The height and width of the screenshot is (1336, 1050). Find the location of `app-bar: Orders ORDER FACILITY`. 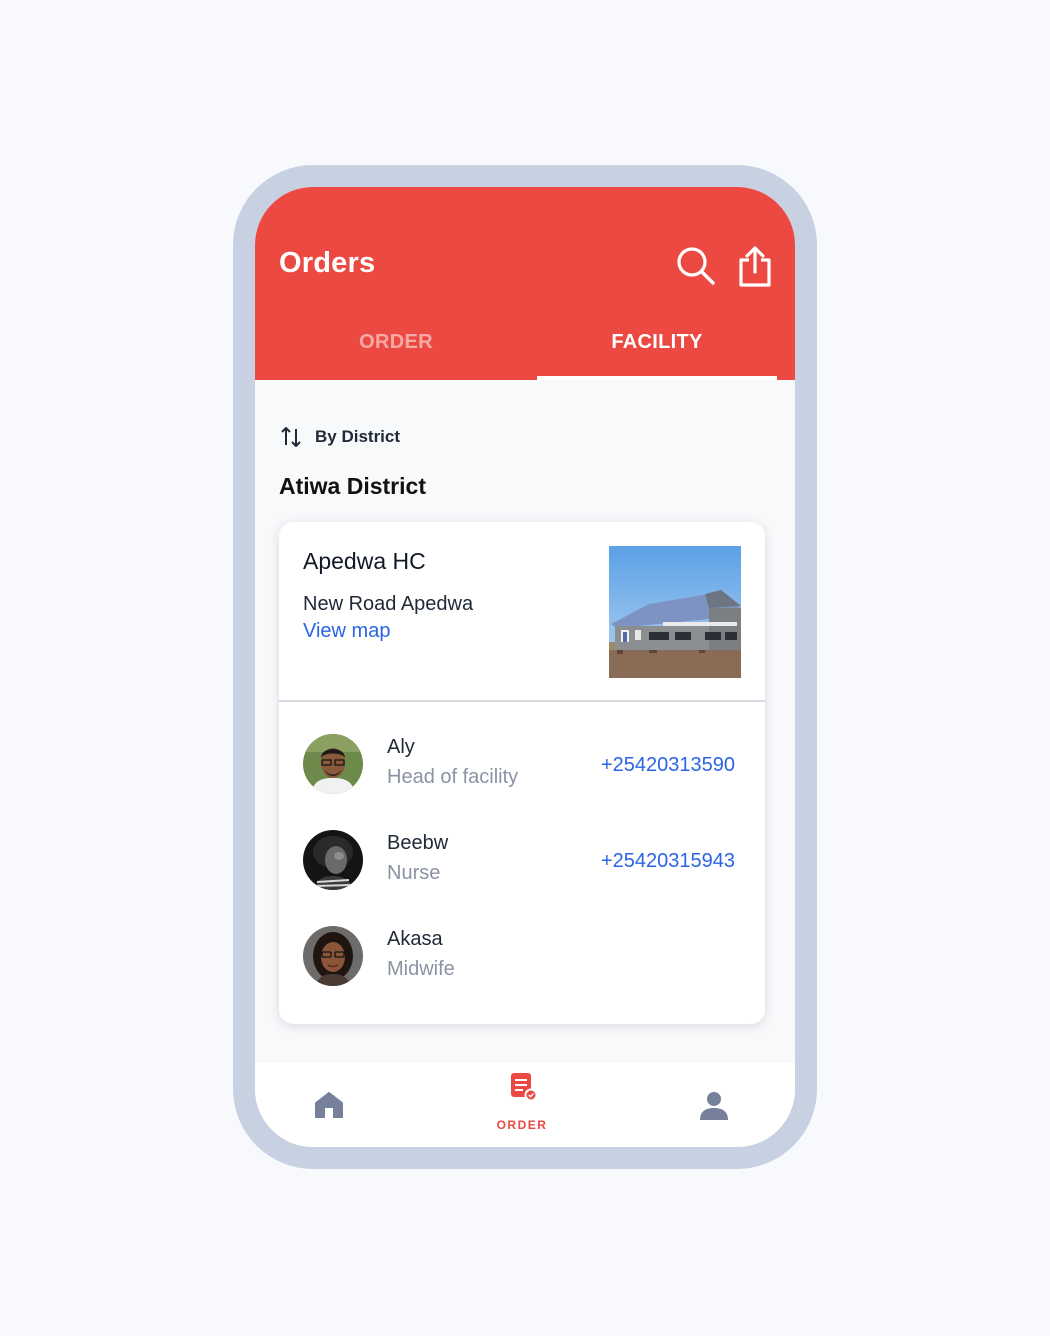

app-bar: Orders ORDER FACILITY is located at coordinates (525, 283).